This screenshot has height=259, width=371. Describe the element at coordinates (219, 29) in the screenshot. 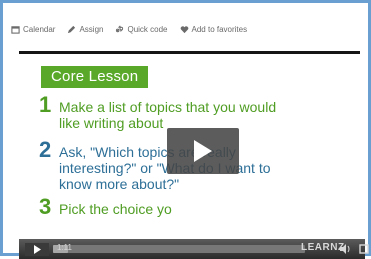

I see `favorites-label: Add to favorites` at that location.